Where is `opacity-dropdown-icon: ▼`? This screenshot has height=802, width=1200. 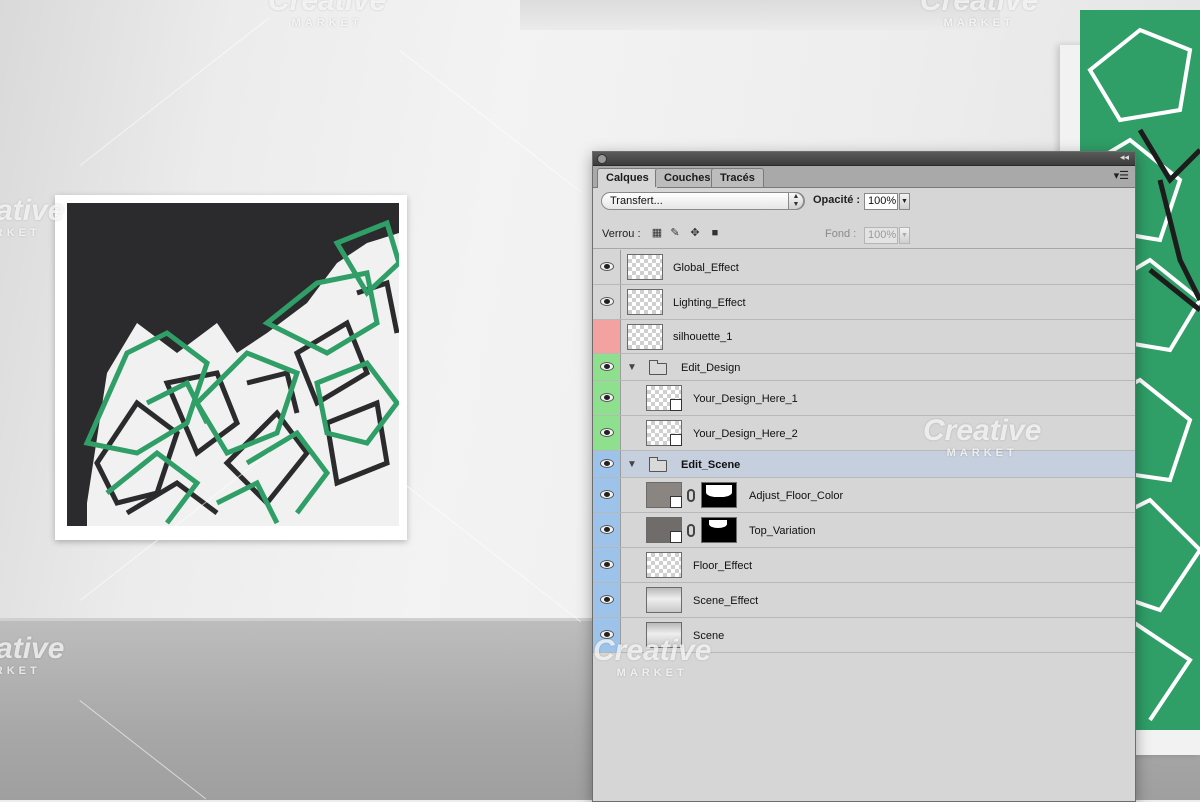
opacity-dropdown-icon: ▼ is located at coordinates (904, 201).